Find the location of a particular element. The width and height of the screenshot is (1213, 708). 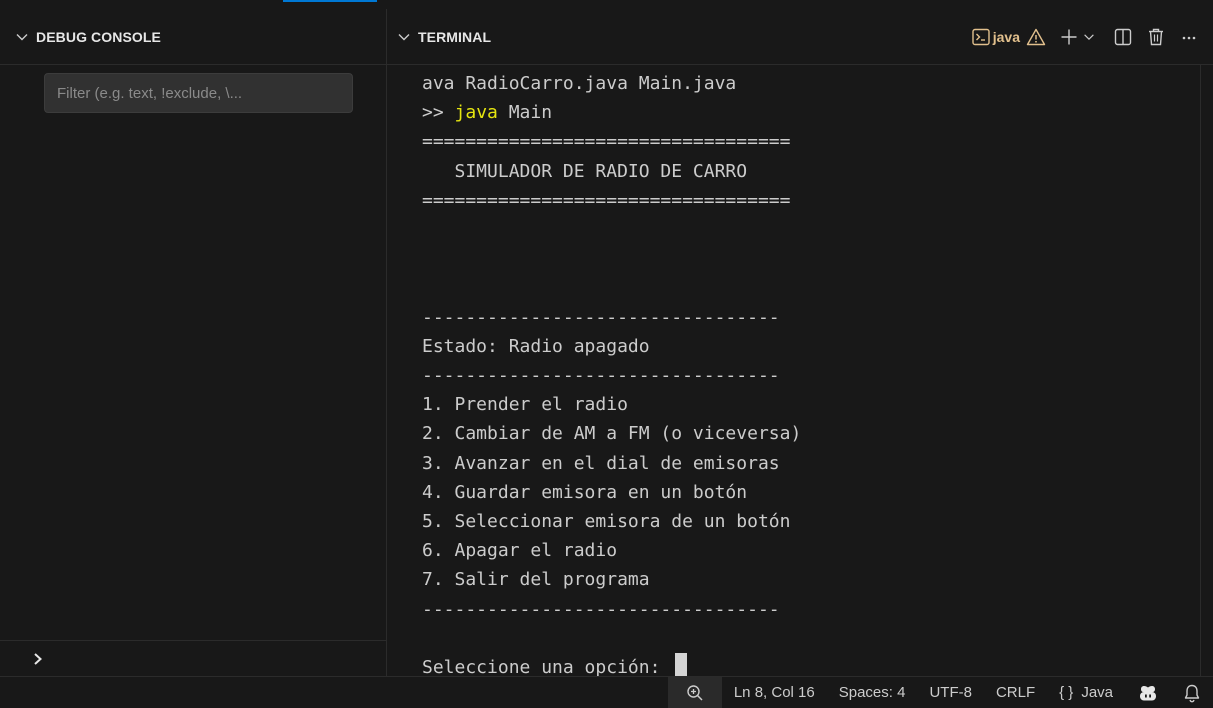

terminal-line: 7. Salir del programa is located at coordinates (536, 580).